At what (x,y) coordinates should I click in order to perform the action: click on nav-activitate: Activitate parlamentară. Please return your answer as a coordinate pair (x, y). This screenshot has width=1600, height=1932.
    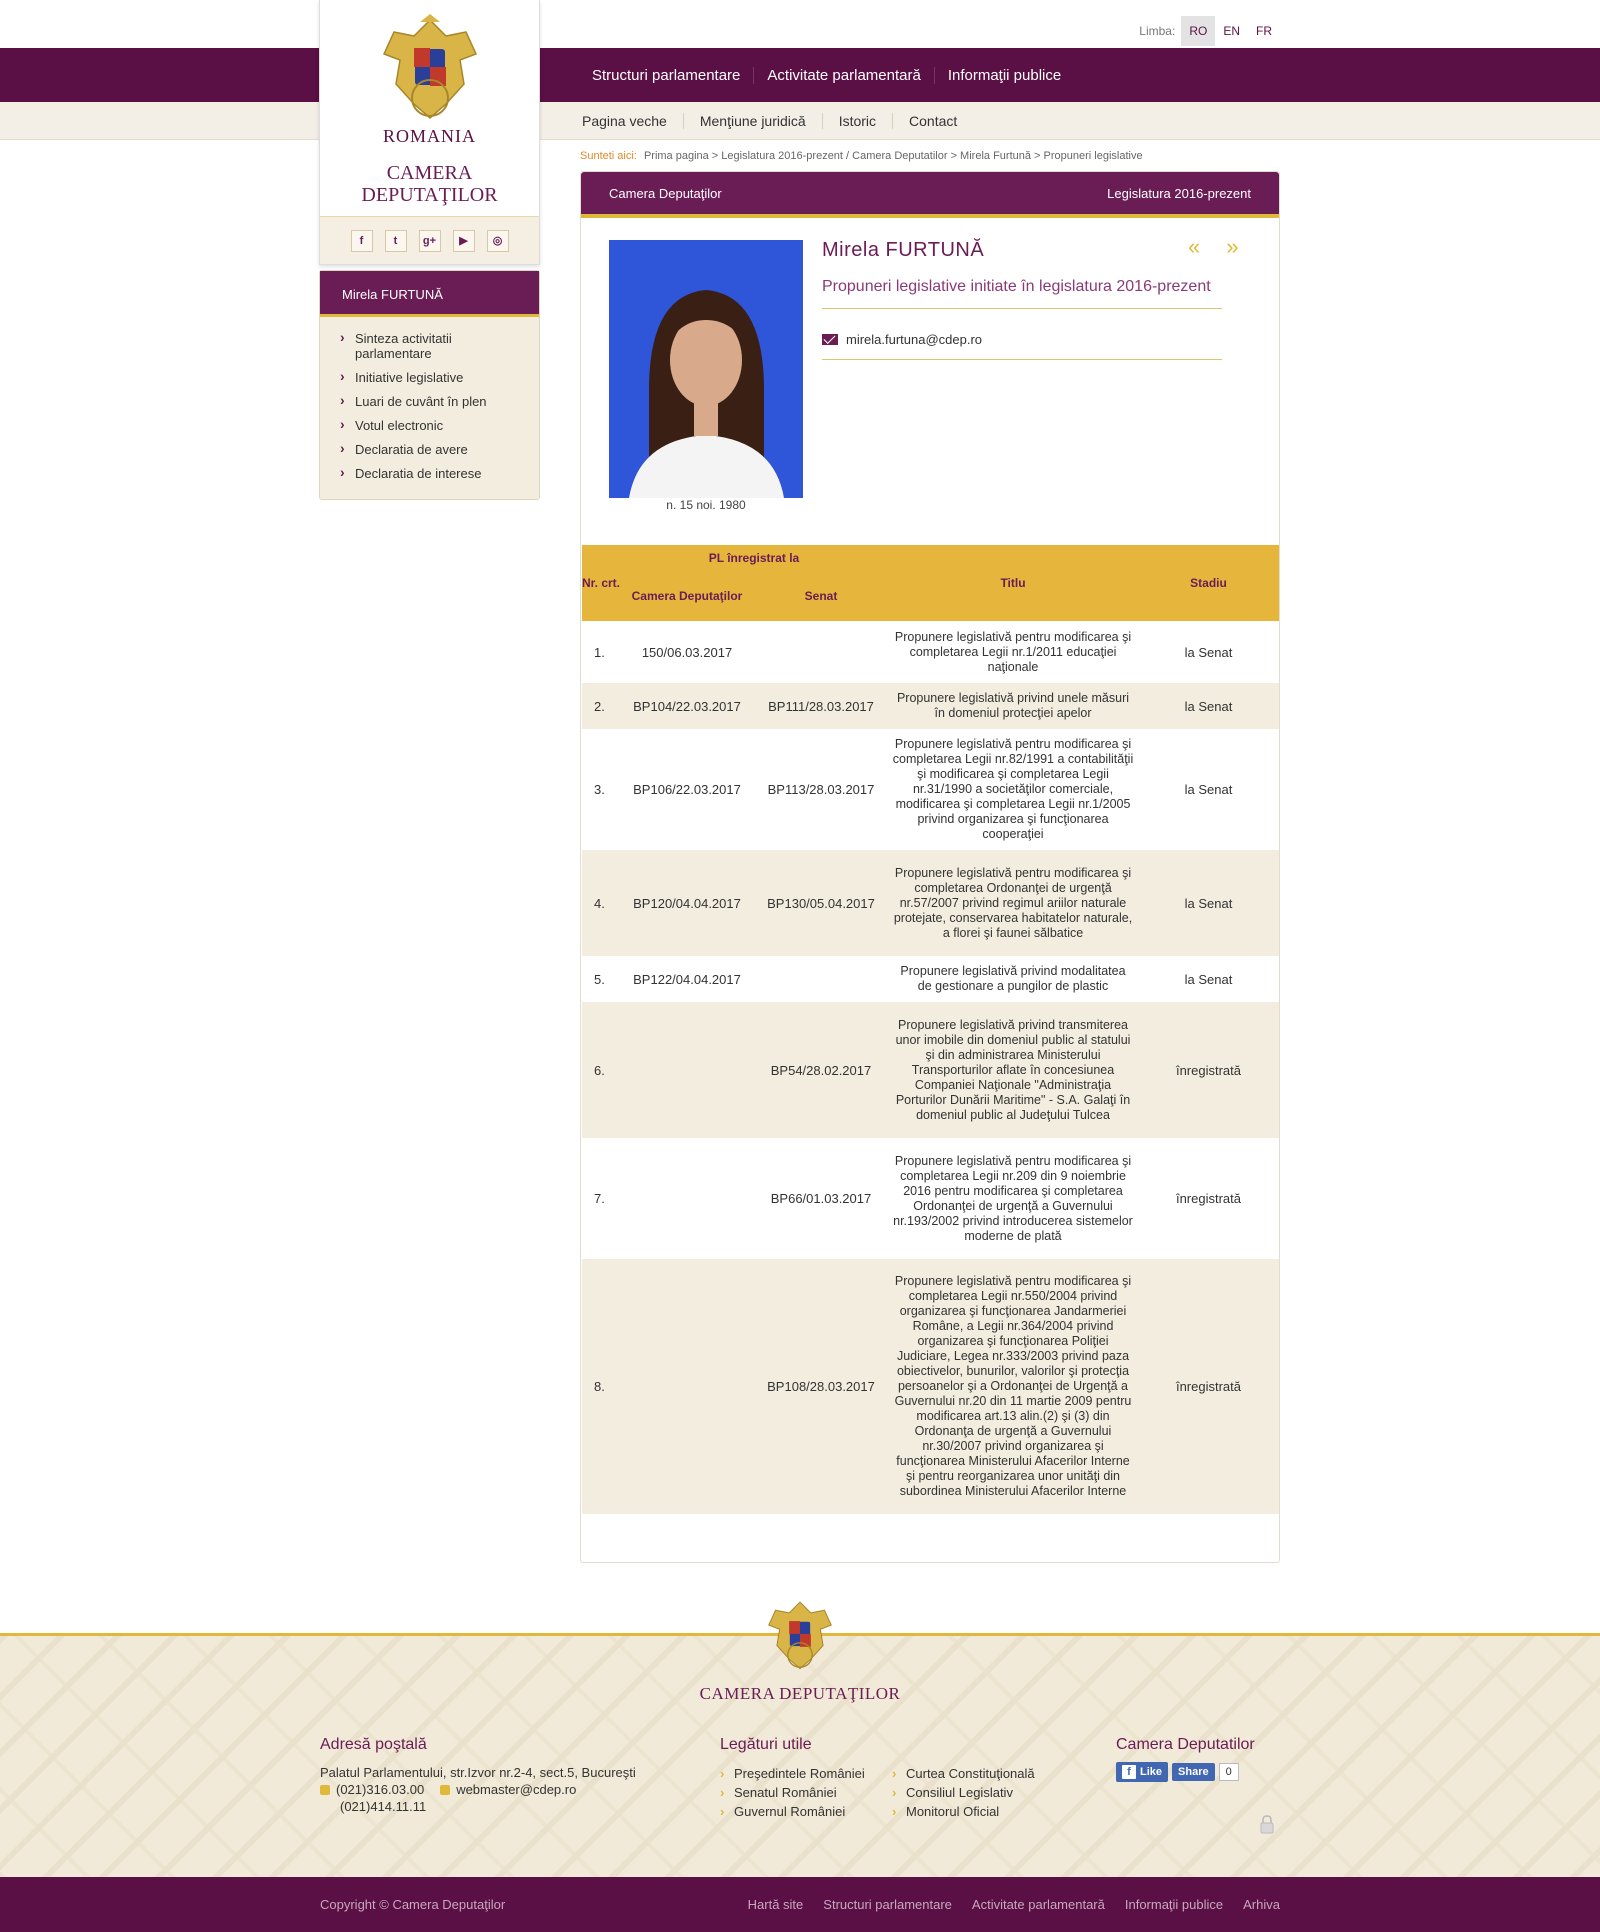
    Looking at the image, I should click on (843, 75).